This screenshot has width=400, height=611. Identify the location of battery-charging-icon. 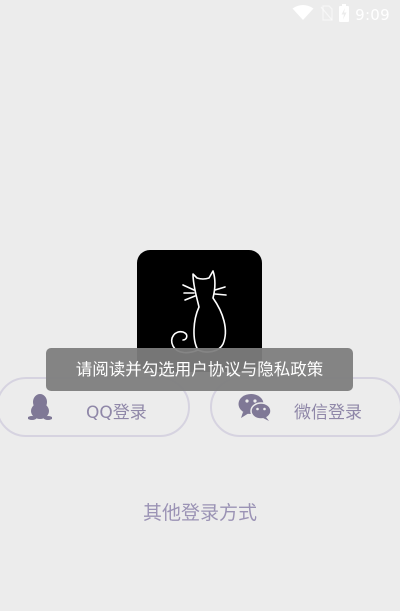
(344, 15).